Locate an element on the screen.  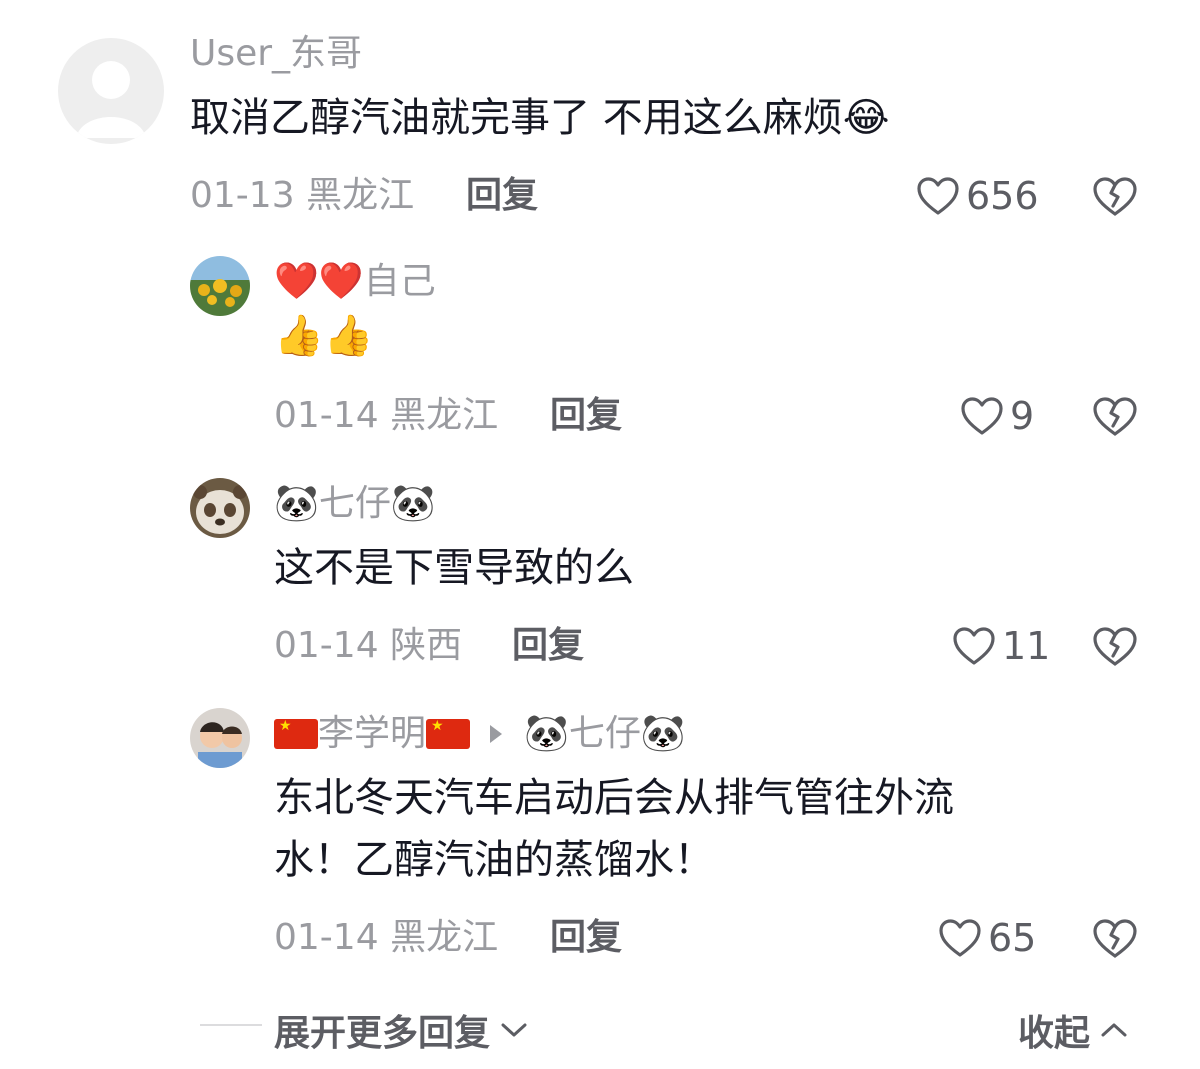
username: ❤️❤️自己 is located at coordinates (355, 282).